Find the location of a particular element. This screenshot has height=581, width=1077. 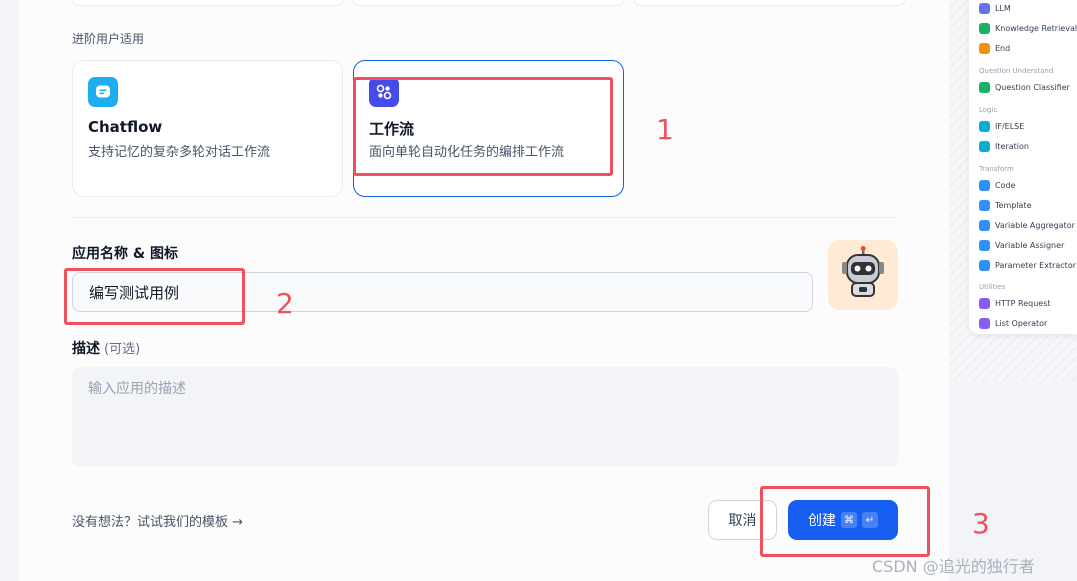

llm-icon is located at coordinates (984, 8).